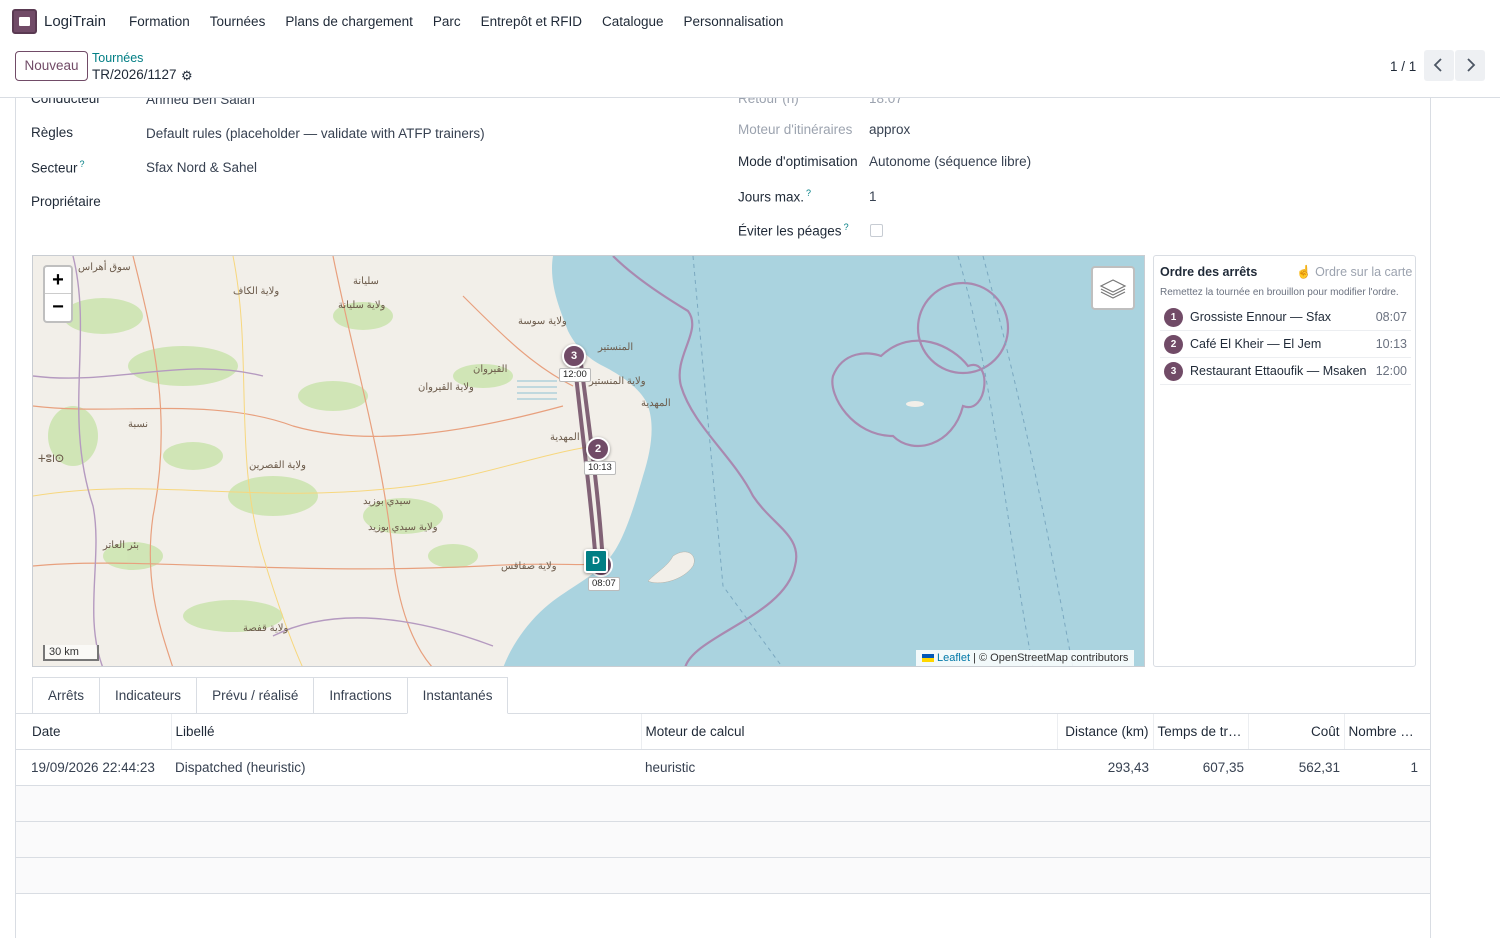 This screenshot has width=1500, height=938. I want to click on stop-name: Café El Kheir — El Jem, so click(1256, 344).